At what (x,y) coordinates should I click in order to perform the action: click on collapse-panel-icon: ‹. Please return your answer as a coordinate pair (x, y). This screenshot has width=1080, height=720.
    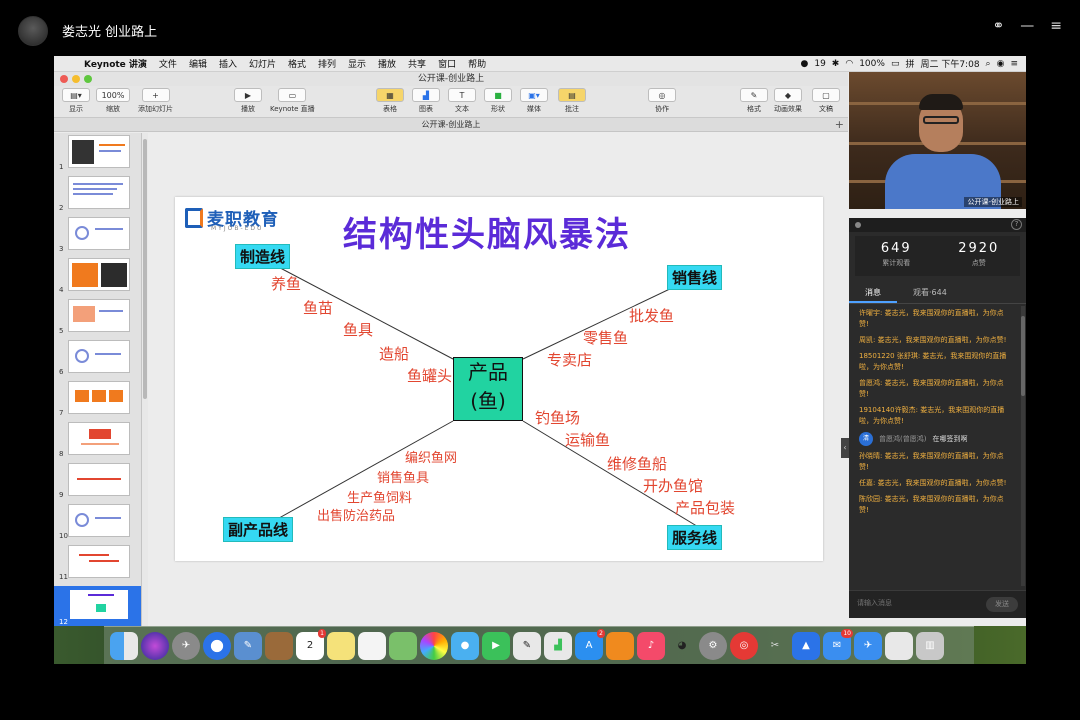
    Looking at the image, I should click on (845, 448).